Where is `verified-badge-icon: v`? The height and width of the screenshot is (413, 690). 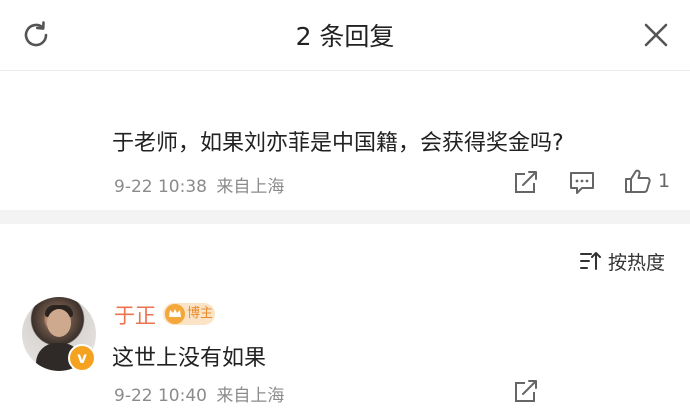
verified-badge-icon: v is located at coordinates (82, 358).